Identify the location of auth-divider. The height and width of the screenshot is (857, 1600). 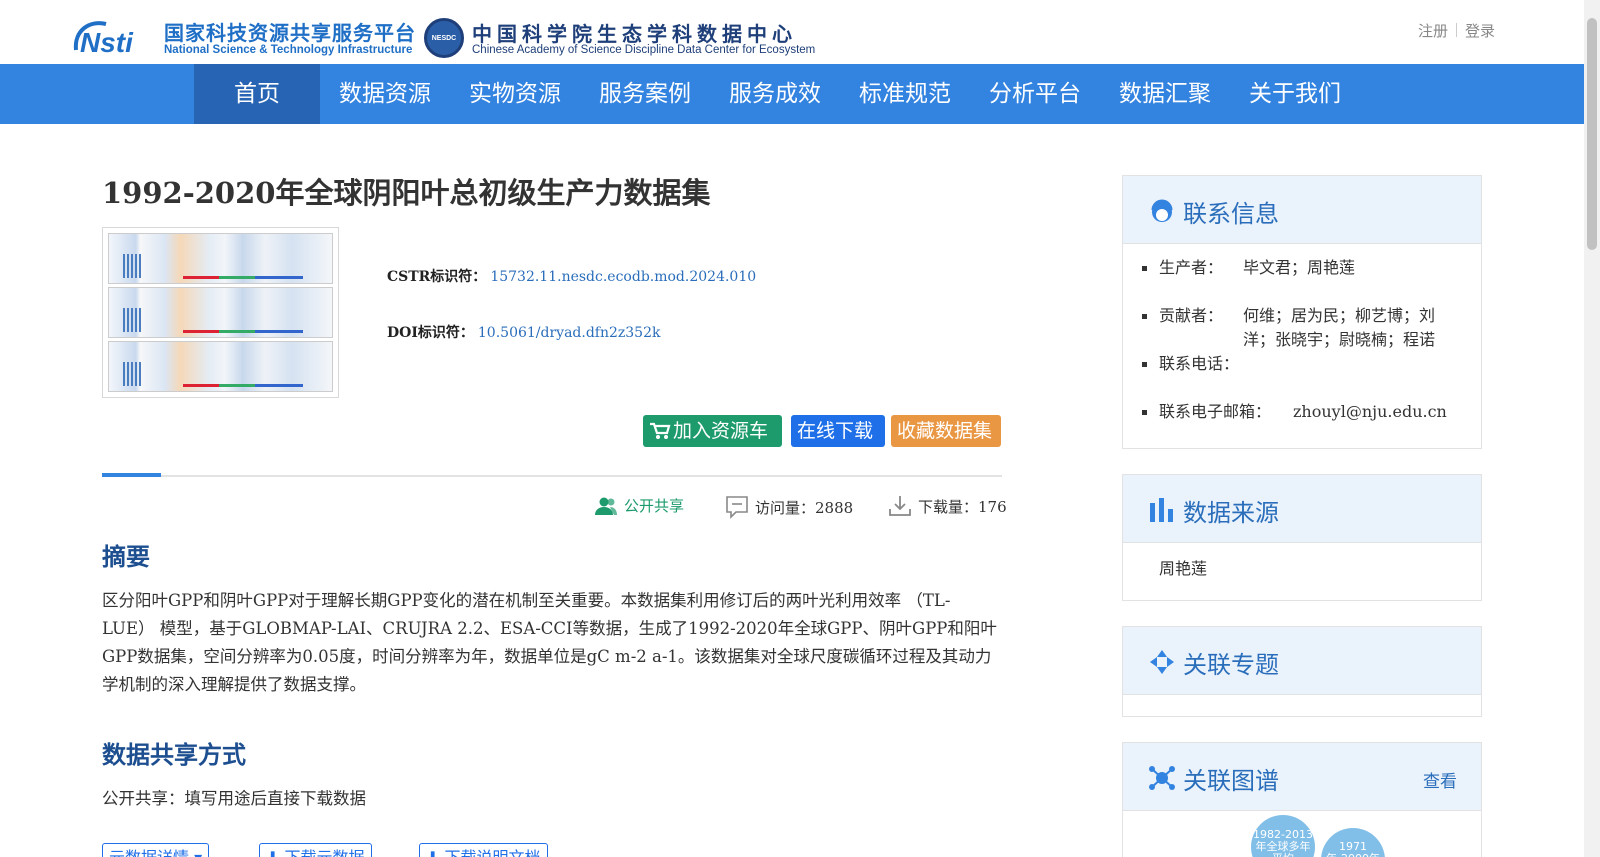
(1457, 30).